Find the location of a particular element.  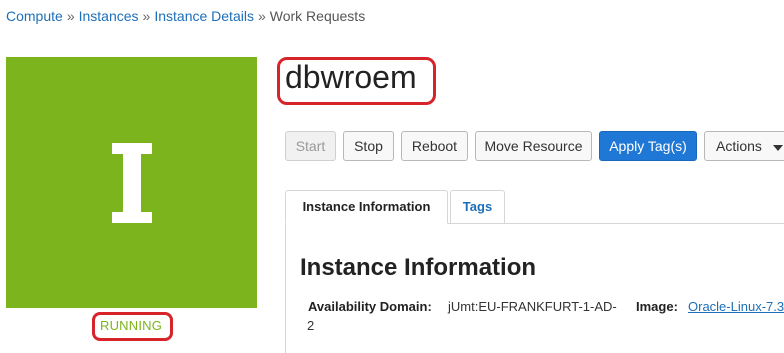

breadcrumb-compute: Compute is located at coordinates (34, 16).